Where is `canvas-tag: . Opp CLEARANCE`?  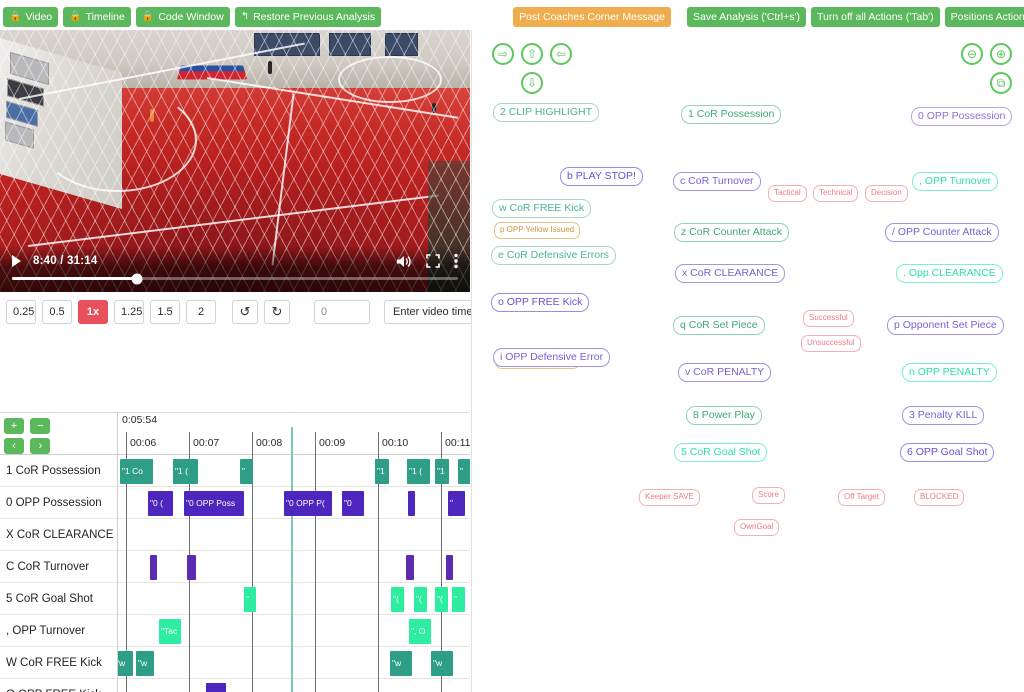 canvas-tag: . Opp CLEARANCE is located at coordinates (949, 273).